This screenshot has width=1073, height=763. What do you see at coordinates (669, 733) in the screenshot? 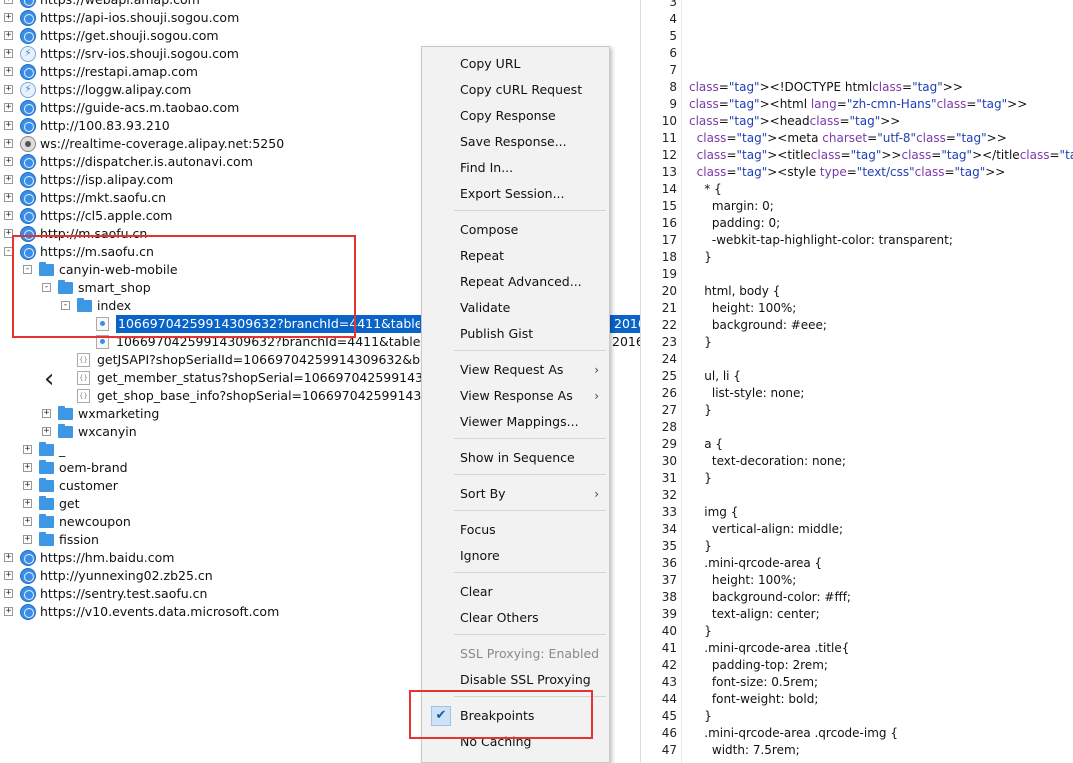
I see `line-number: 46` at bounding box center [669, 733].